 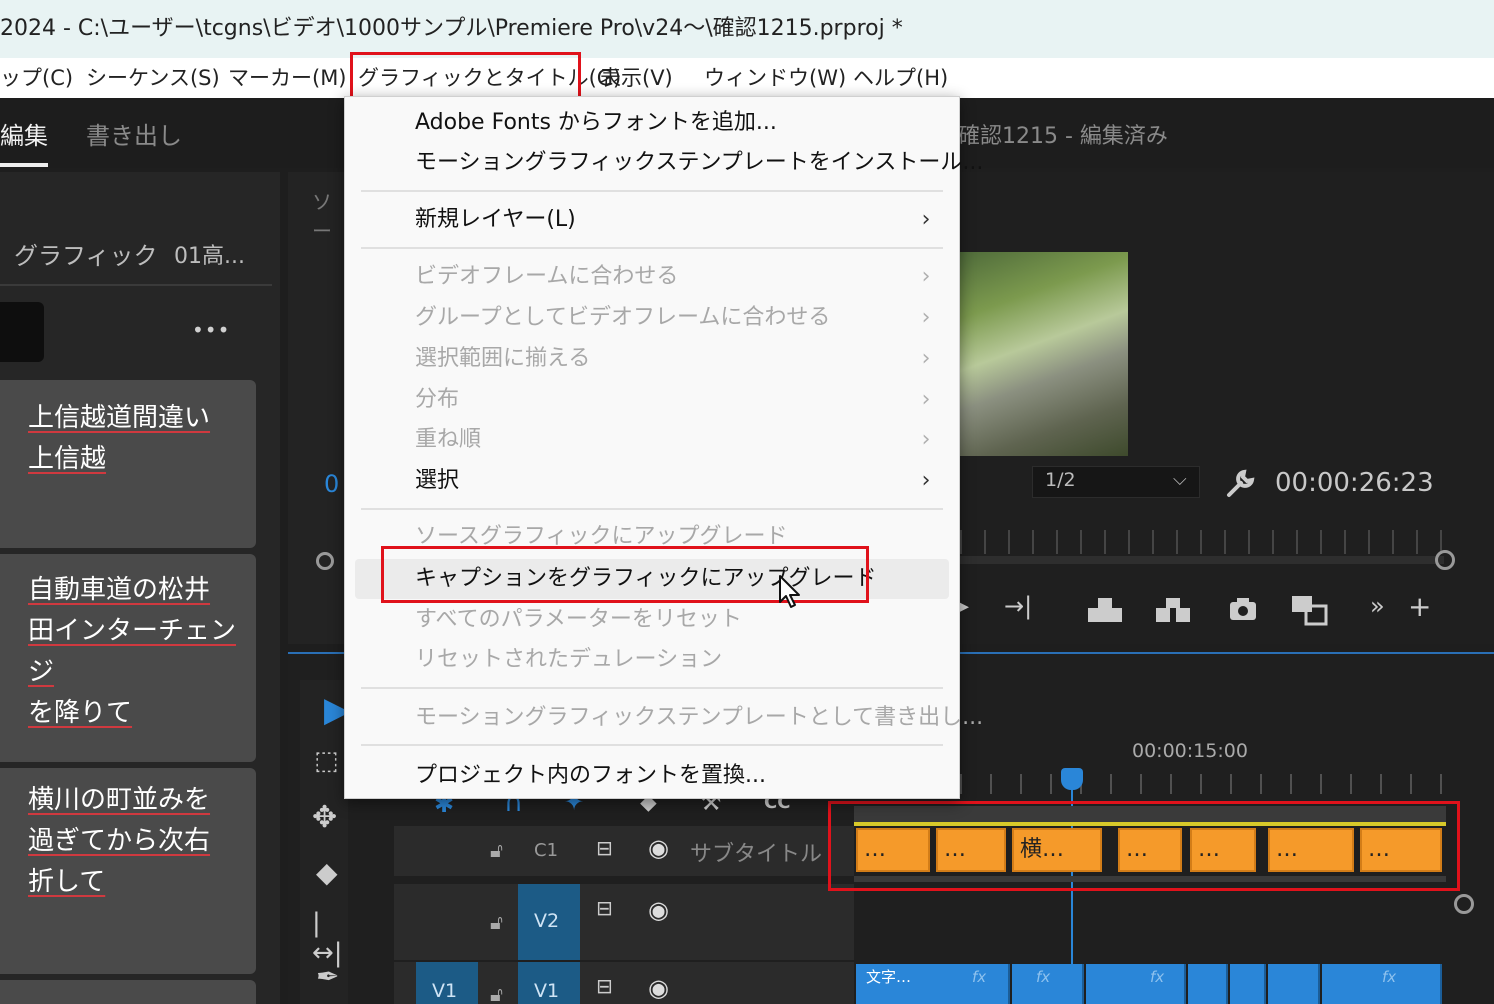 What do you see at coordinates (153, 78) in the screenshot?
I see `menu-sequence: シーケンス(S)` at bounding box center [153, 78].